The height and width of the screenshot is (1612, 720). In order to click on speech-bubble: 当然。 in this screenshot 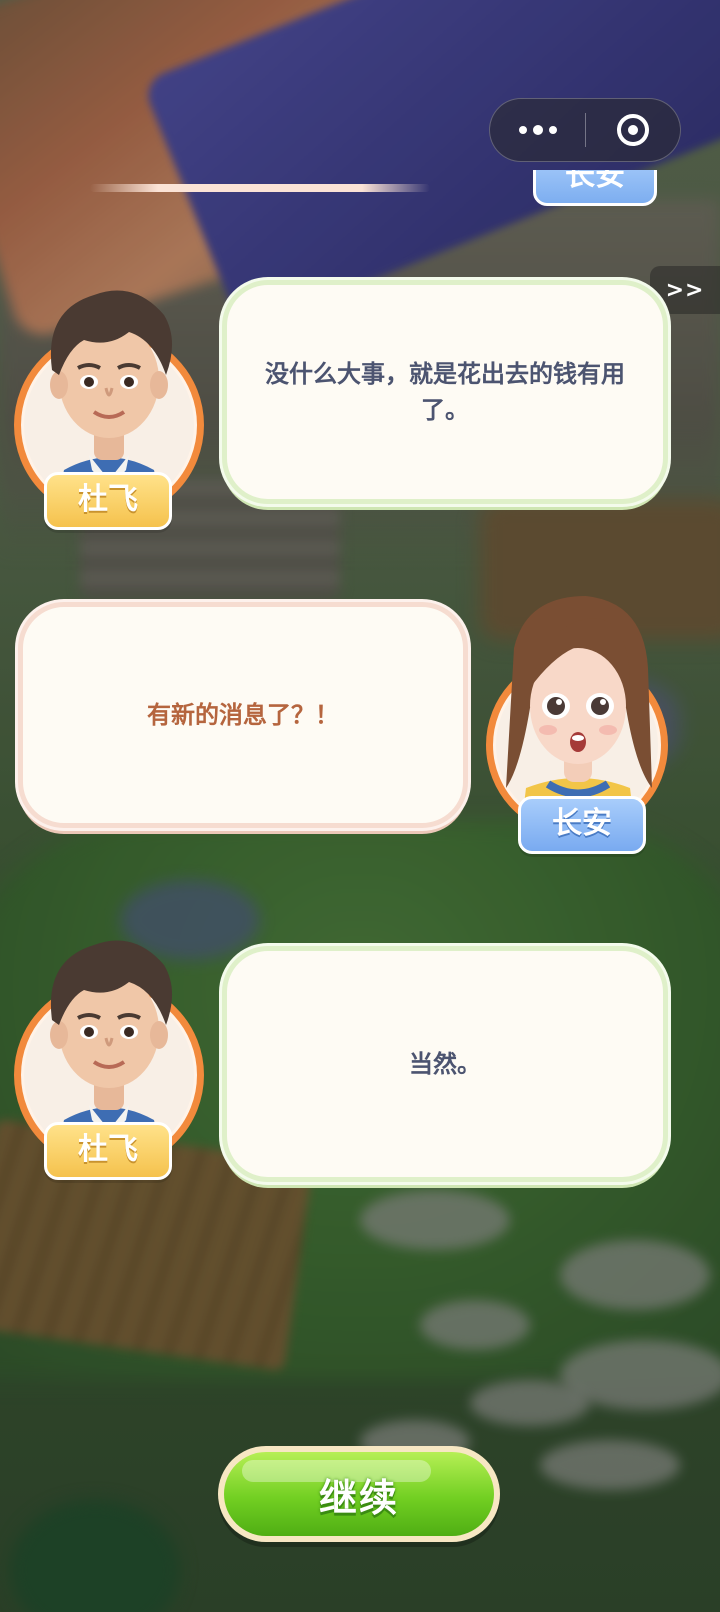, I will do `click(445, 1064)`.